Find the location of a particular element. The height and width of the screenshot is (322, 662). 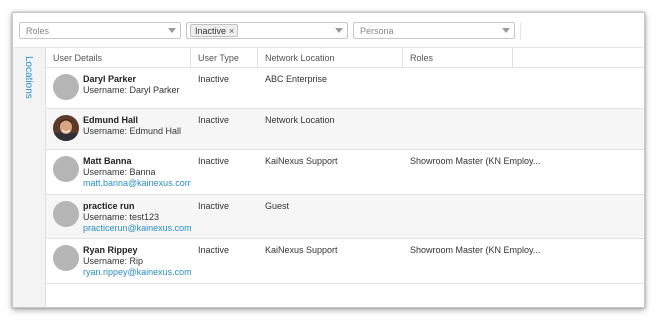

status-filter-select: Inactive × is located at coordinates (267, 30).